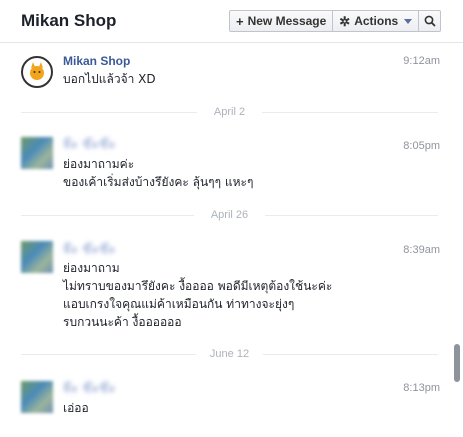 Image resolution: width=464 pixels, height=437 pixels. I want to click on message-line: บอกไปแล้วจ้า XD, so click(109, 79).